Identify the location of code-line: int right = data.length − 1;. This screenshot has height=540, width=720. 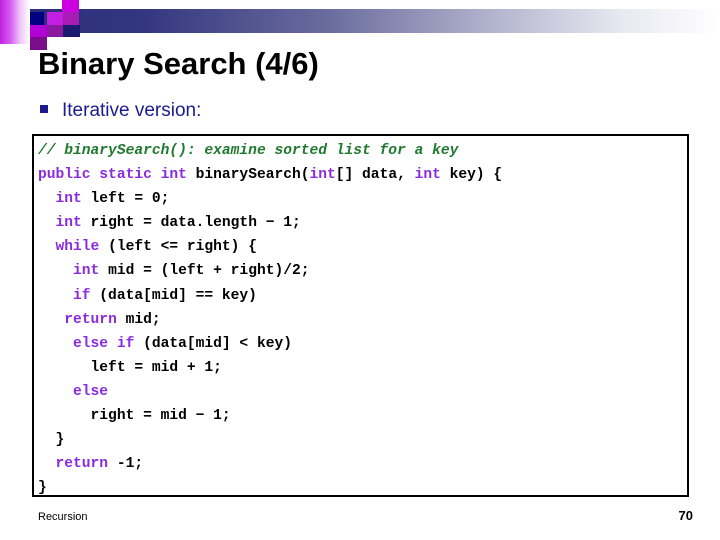
(270, 223).